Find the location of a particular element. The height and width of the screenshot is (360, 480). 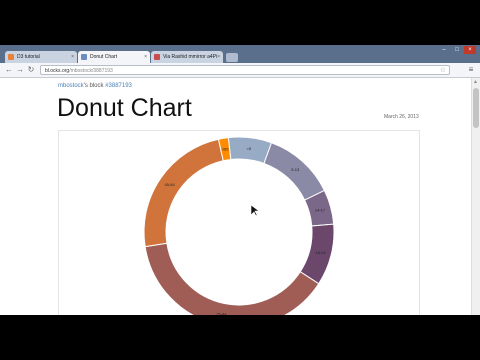

scroll-thumb is located at coordinates (476, 108).